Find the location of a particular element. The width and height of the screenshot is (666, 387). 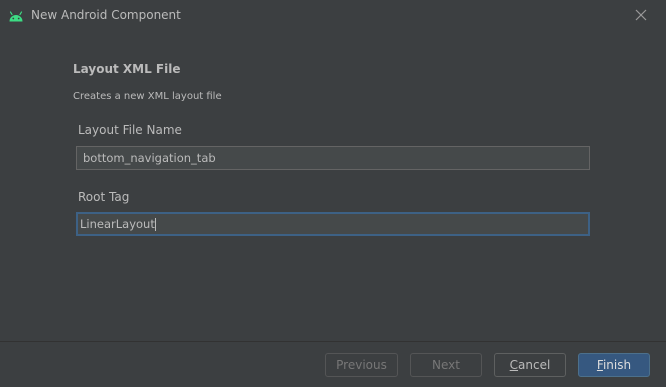

title-bar: New Android Component is located at coordinates (333, 15).